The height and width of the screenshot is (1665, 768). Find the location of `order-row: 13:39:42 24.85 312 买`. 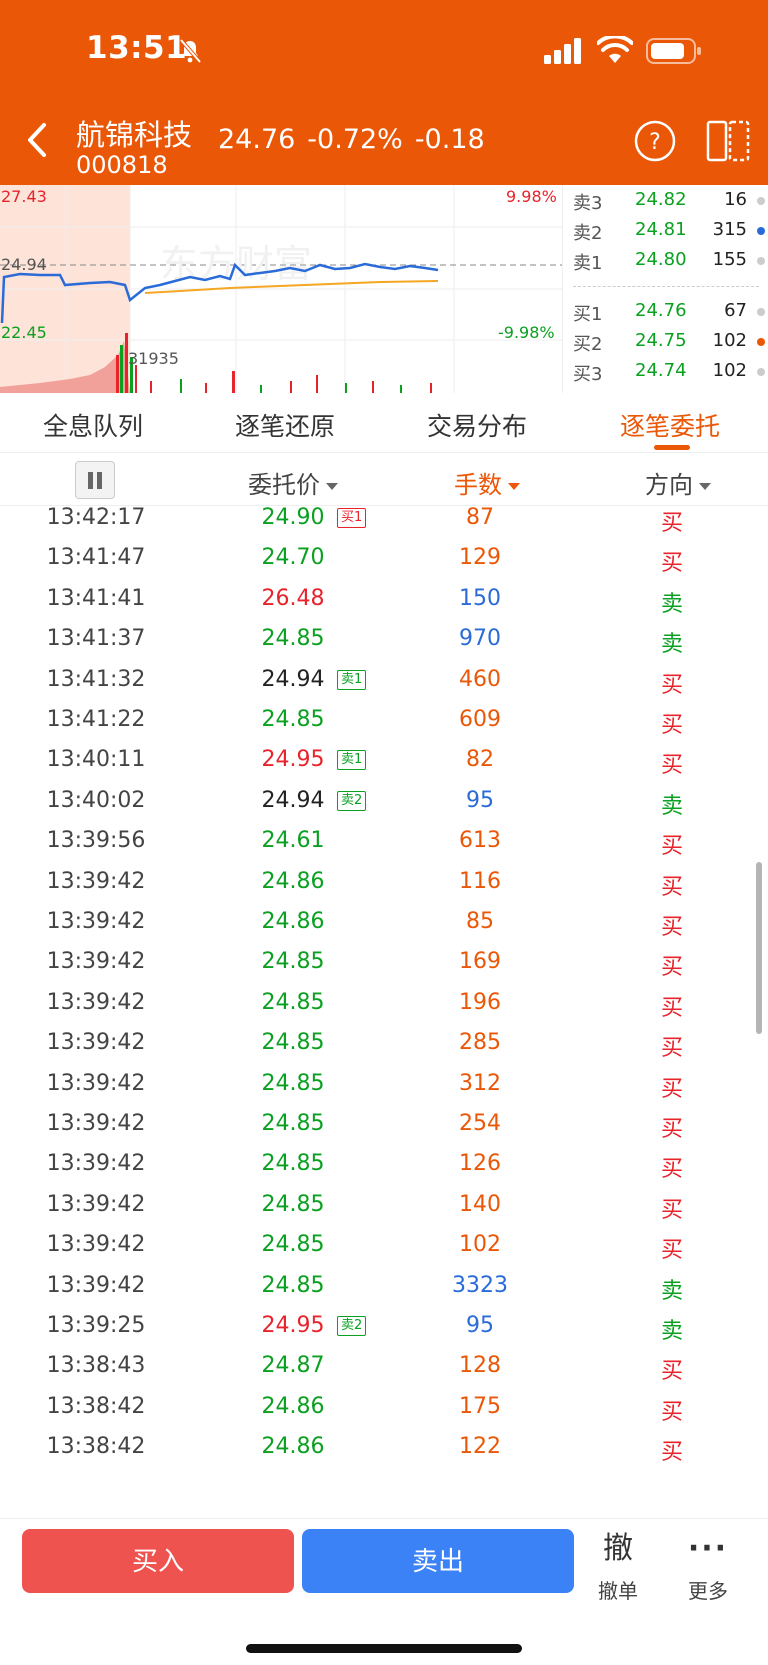

order-row: 13:39:42 24.85 312 买 is located at coordinates (384, 1085).